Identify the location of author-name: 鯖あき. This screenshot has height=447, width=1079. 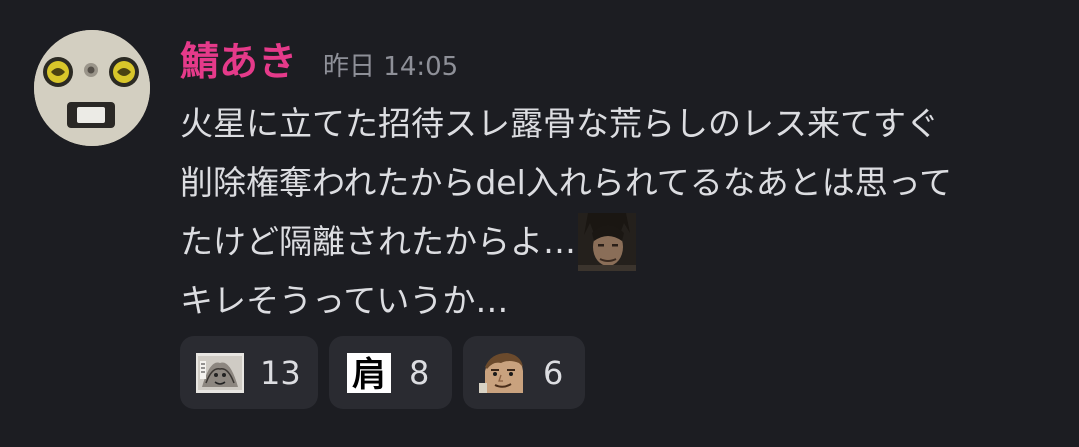
(238, 63).